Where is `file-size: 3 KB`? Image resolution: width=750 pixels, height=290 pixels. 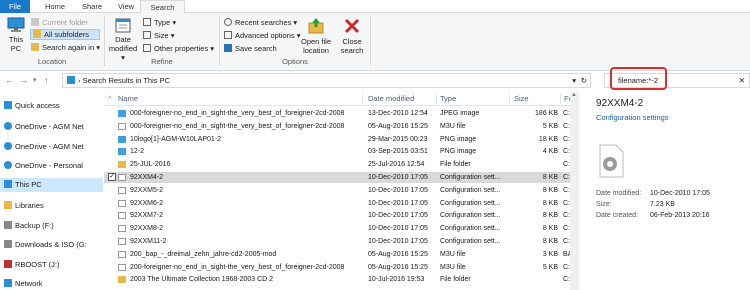 file-size: 3 KB is located at coordinates (550, 254).